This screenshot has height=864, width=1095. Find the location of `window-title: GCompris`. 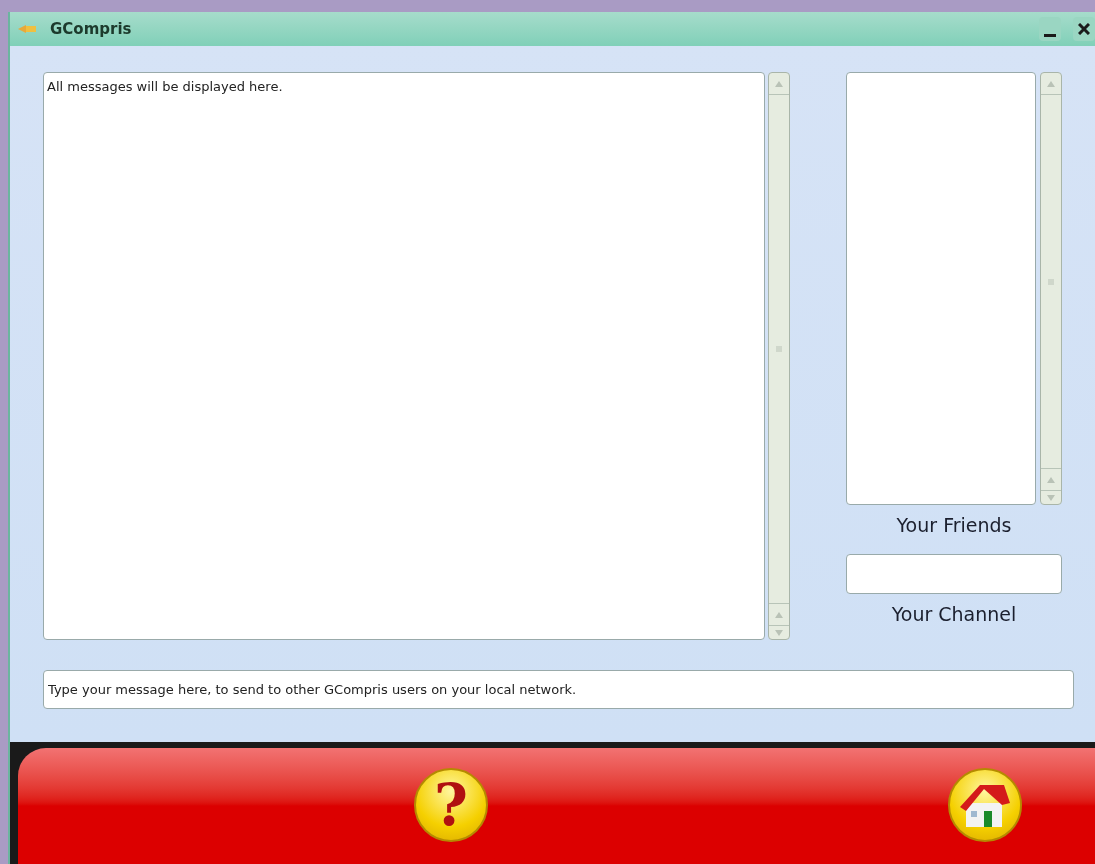

window-title: GCompris is located at coordinates (91, 29).